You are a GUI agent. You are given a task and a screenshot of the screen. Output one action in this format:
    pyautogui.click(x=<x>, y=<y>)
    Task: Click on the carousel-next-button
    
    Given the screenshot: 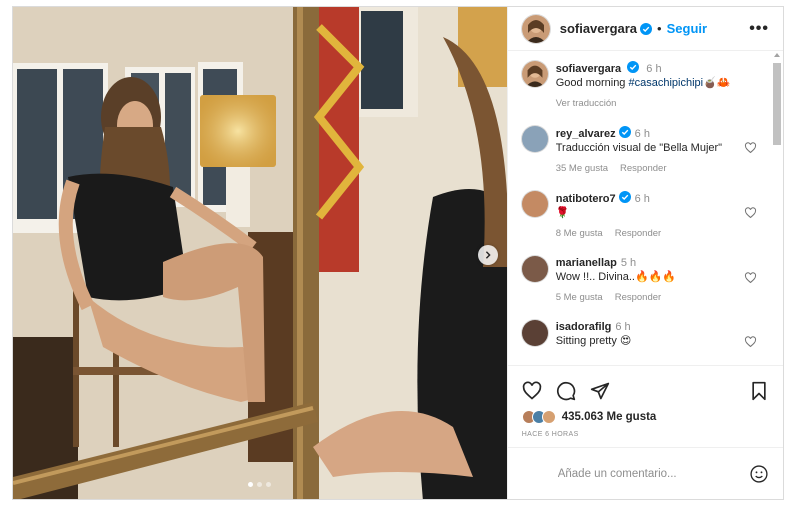 What is the action you would take?
    pyautogui.click(x=487, y=255)
    